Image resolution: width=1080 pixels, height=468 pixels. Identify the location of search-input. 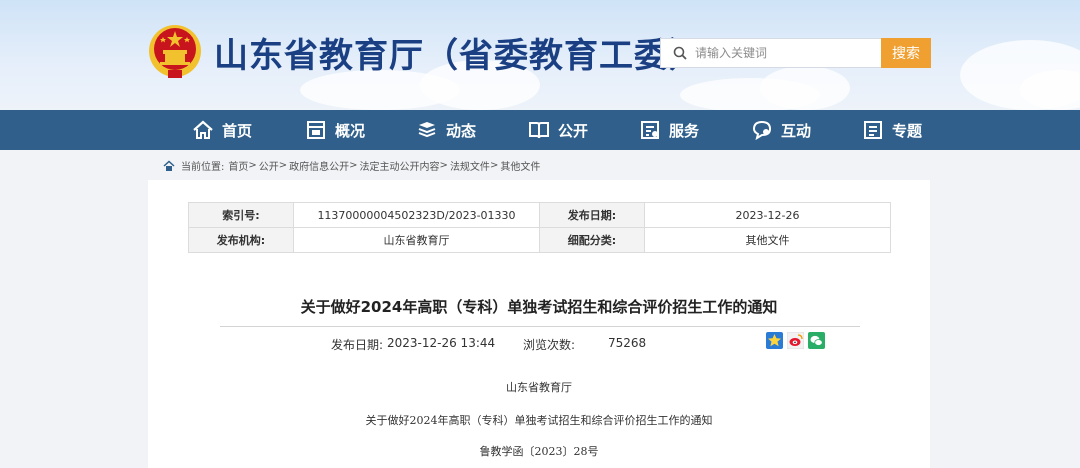
(780, 53).